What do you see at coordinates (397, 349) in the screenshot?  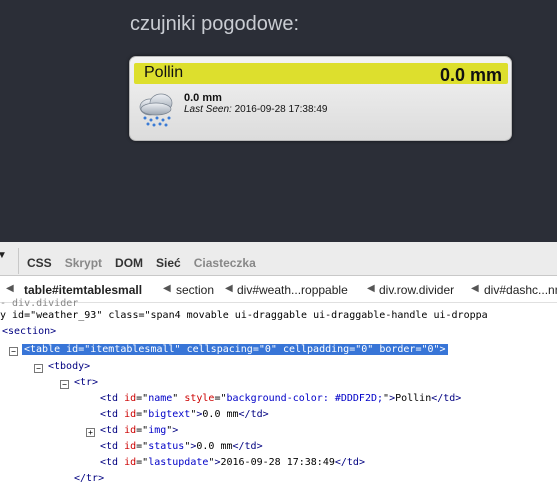 I see `attr-border-name: border` at bounding box center [397, 349].